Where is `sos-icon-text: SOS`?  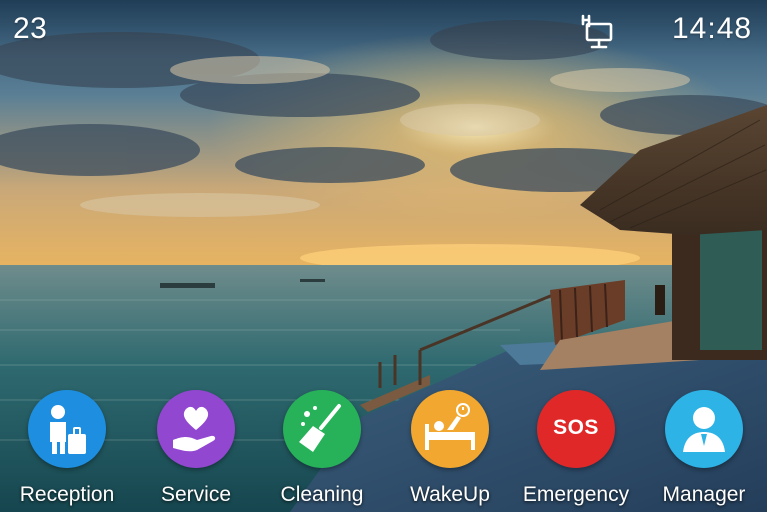 sos-icon-text: SOS is located at coordinates (576, 427).